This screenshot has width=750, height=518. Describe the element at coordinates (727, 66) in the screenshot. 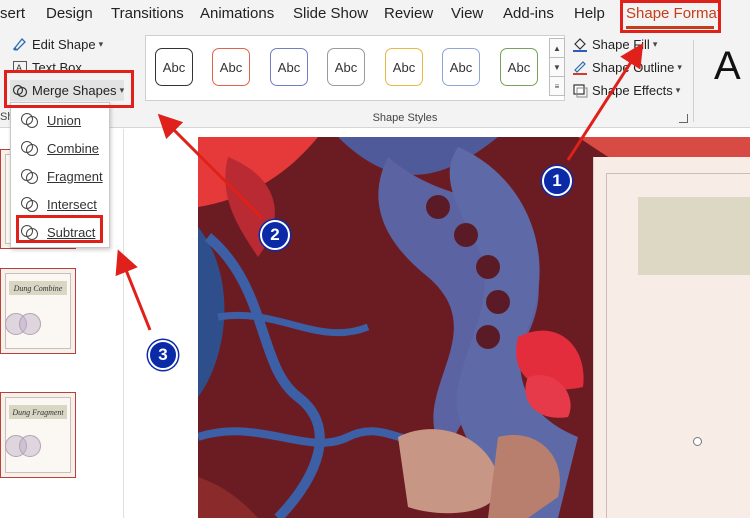

I see `wordart-style-preview: A` at that location.